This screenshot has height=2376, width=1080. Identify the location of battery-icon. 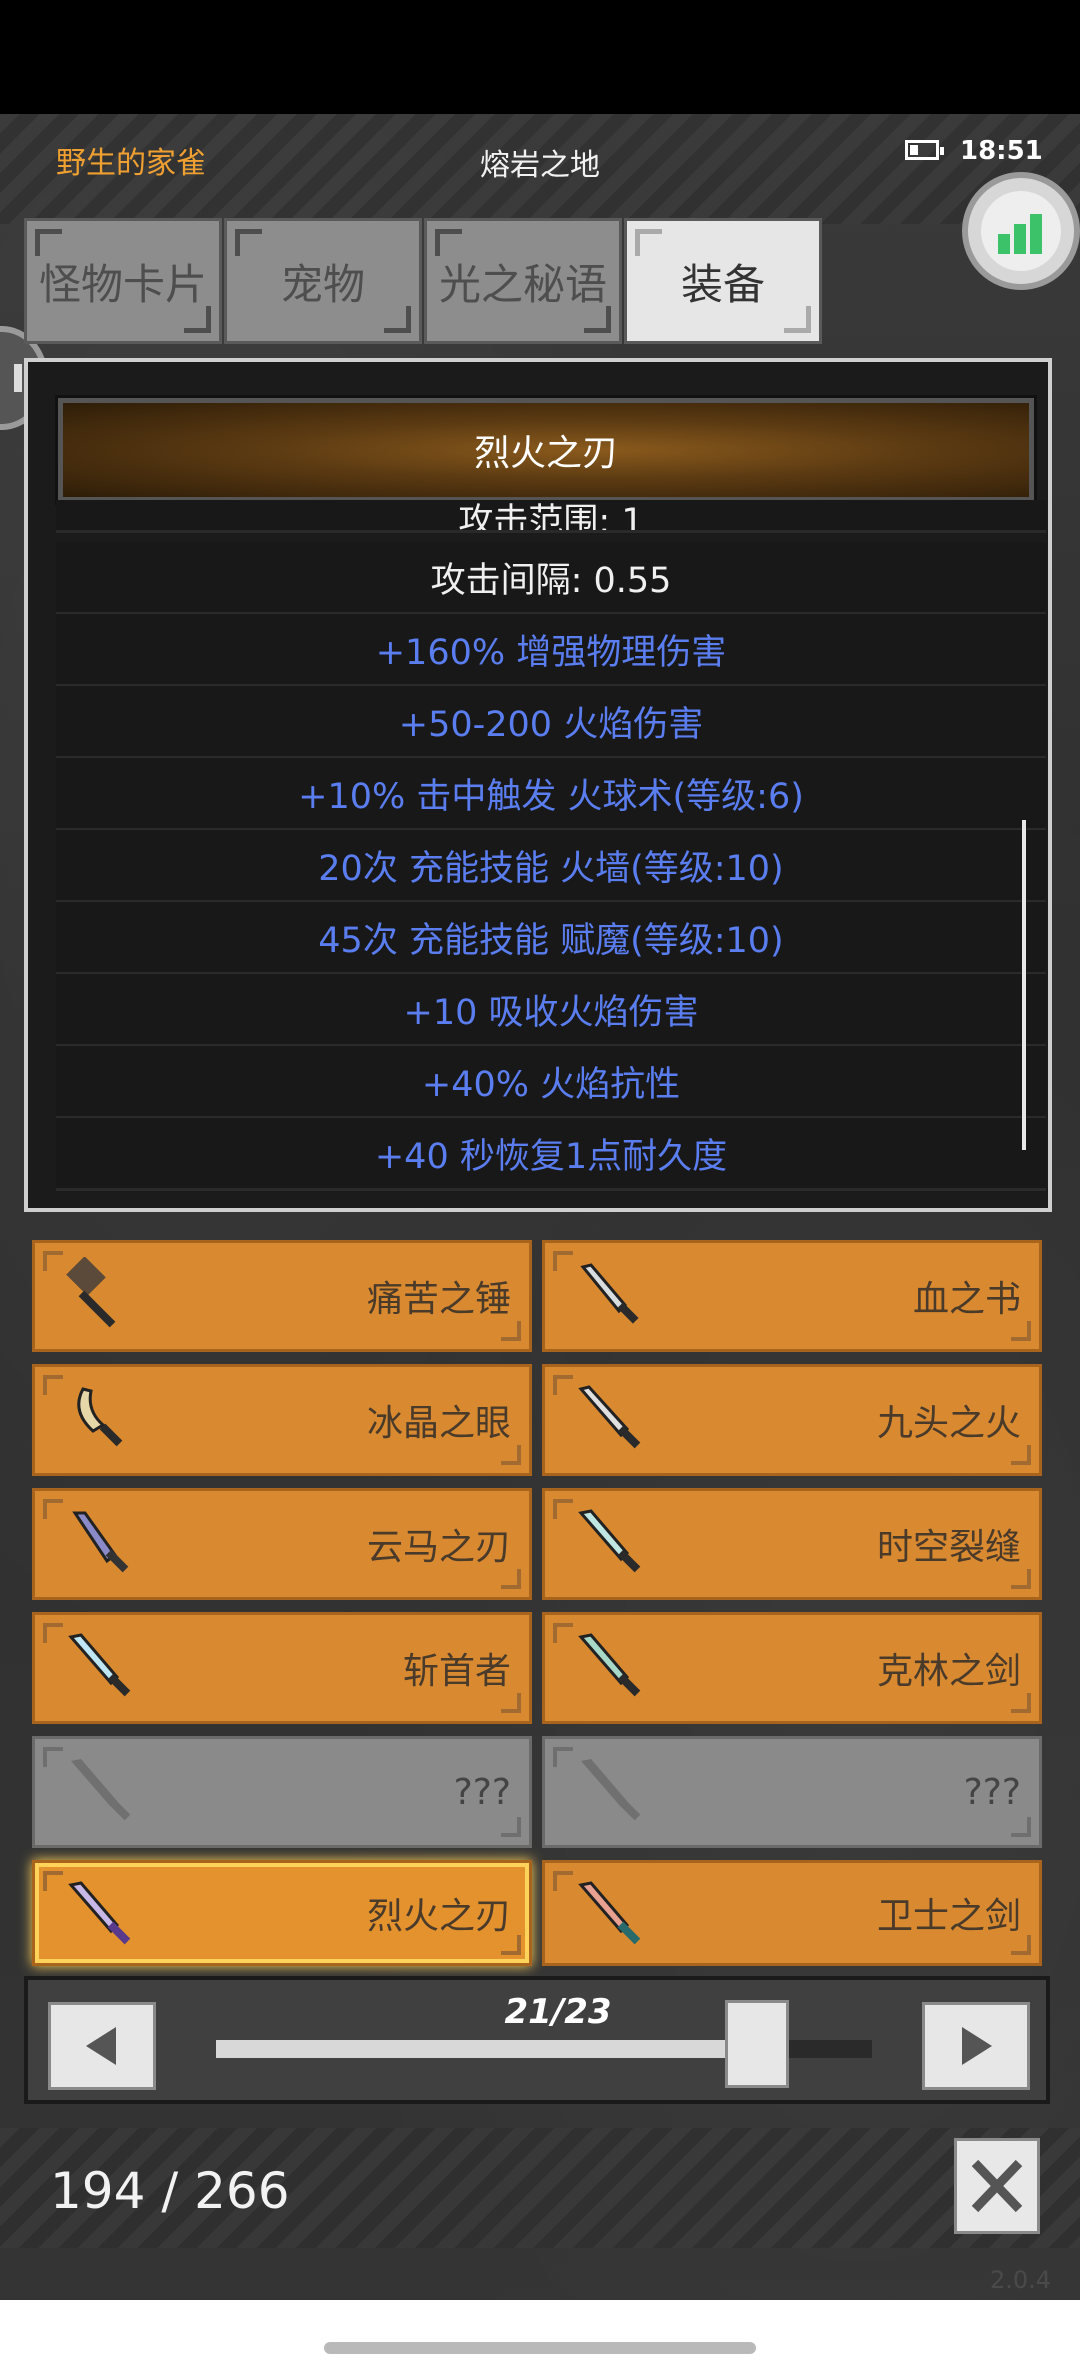
(924, 150).